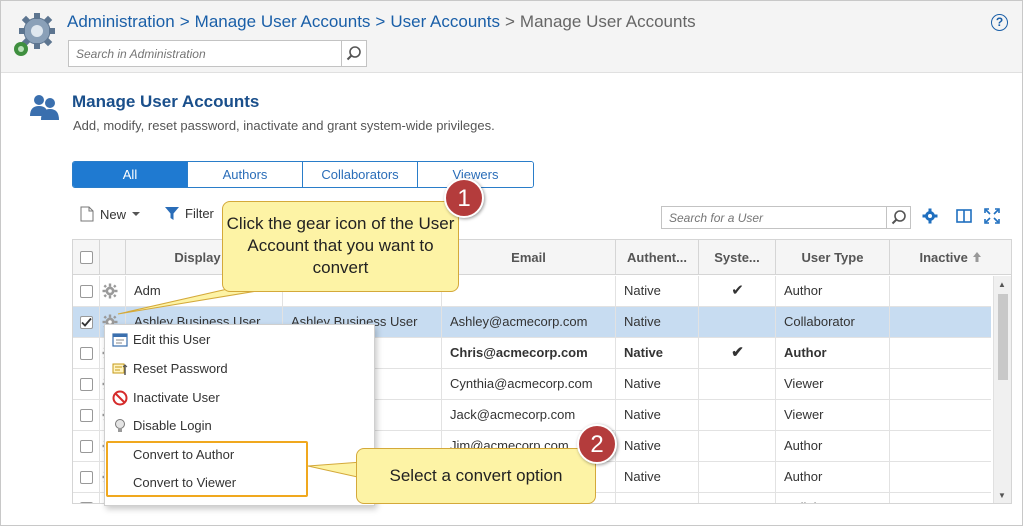 The height and width of the screenshot is (526, 1023). I want to click on breadcrumb-link-user-accounts: User Accounts, so click(445, 22).